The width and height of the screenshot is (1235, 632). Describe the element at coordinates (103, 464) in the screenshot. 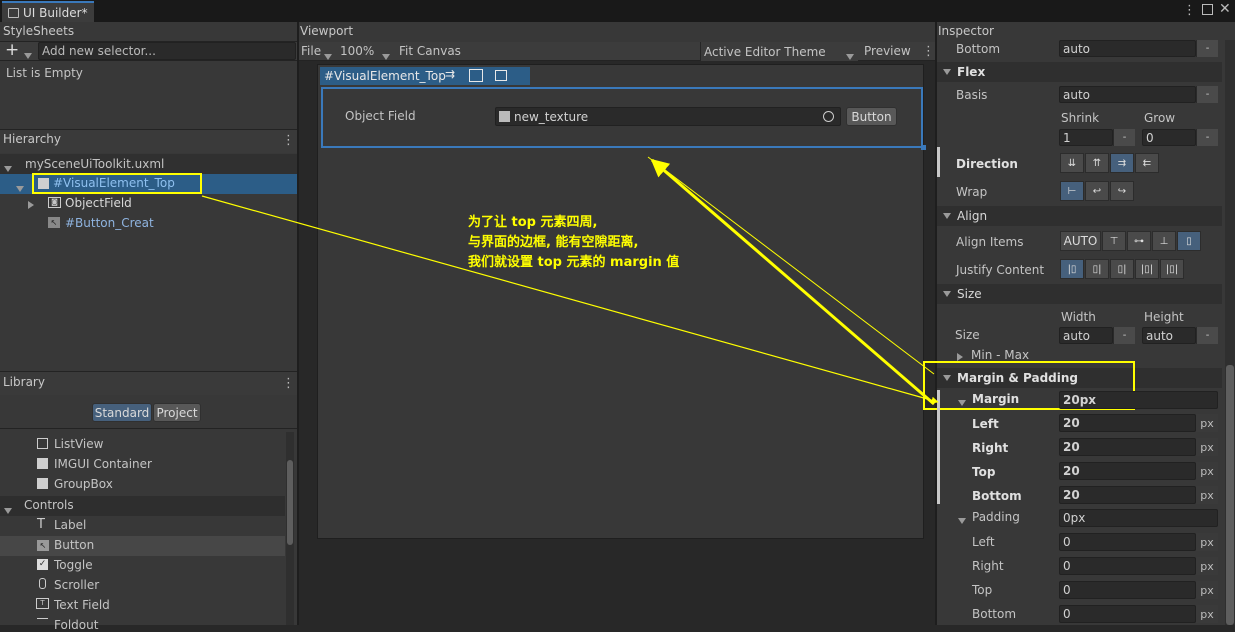

I see `library-item: IMGUI Container` at that location.